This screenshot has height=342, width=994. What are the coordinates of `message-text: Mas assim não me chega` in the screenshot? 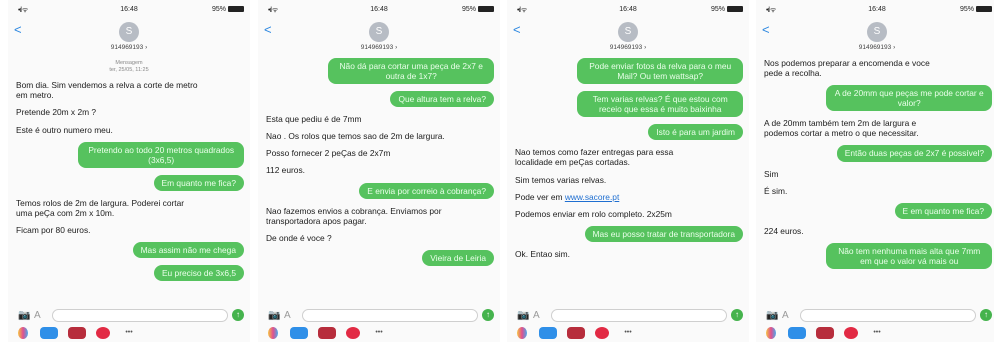 It's located at (188, 250).